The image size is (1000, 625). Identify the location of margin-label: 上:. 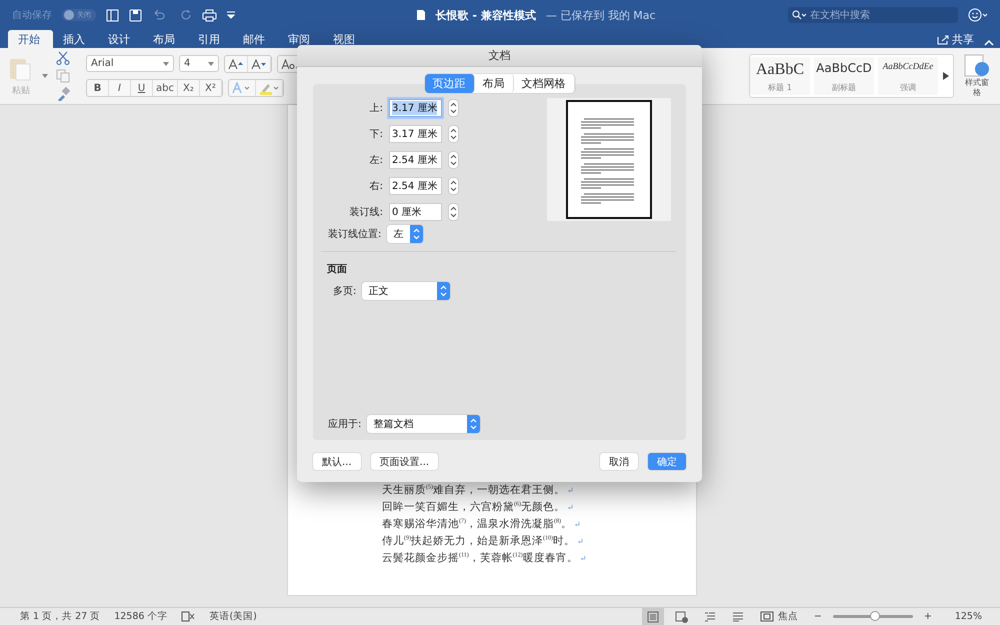
(375, 108).